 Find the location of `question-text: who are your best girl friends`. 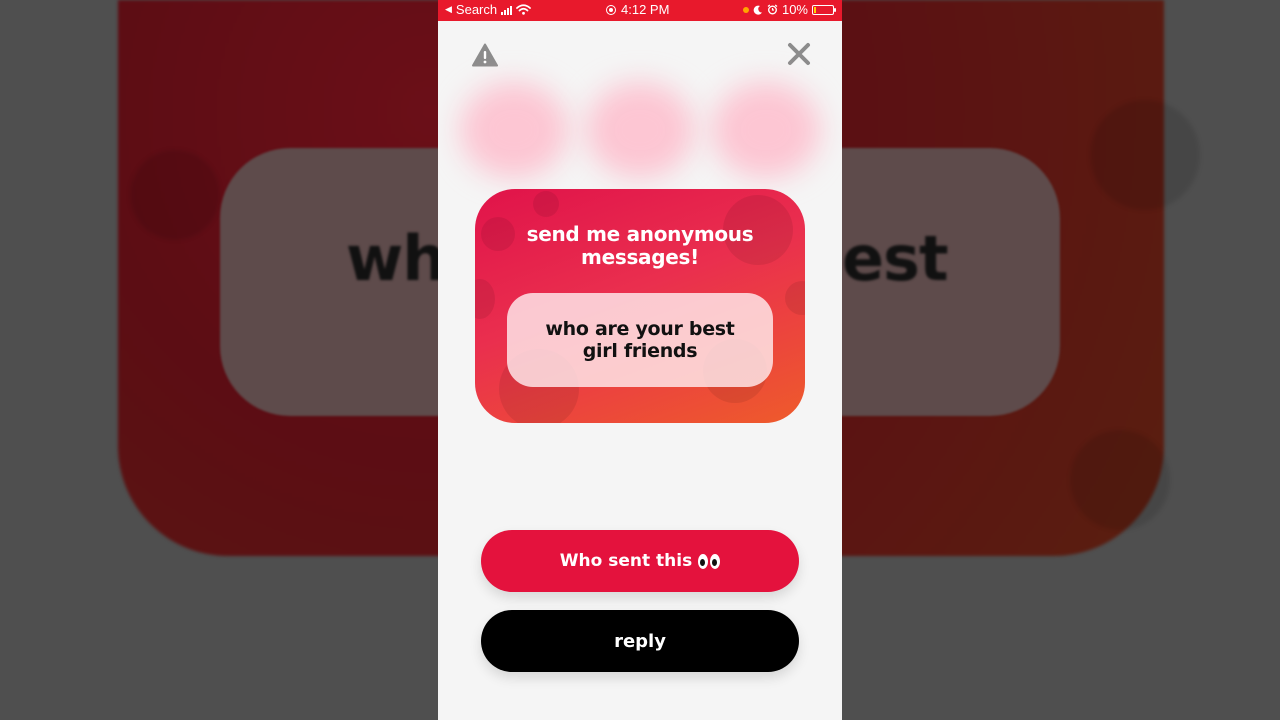

question-text: who are your best girl friends is located at coordinates (640, 340).